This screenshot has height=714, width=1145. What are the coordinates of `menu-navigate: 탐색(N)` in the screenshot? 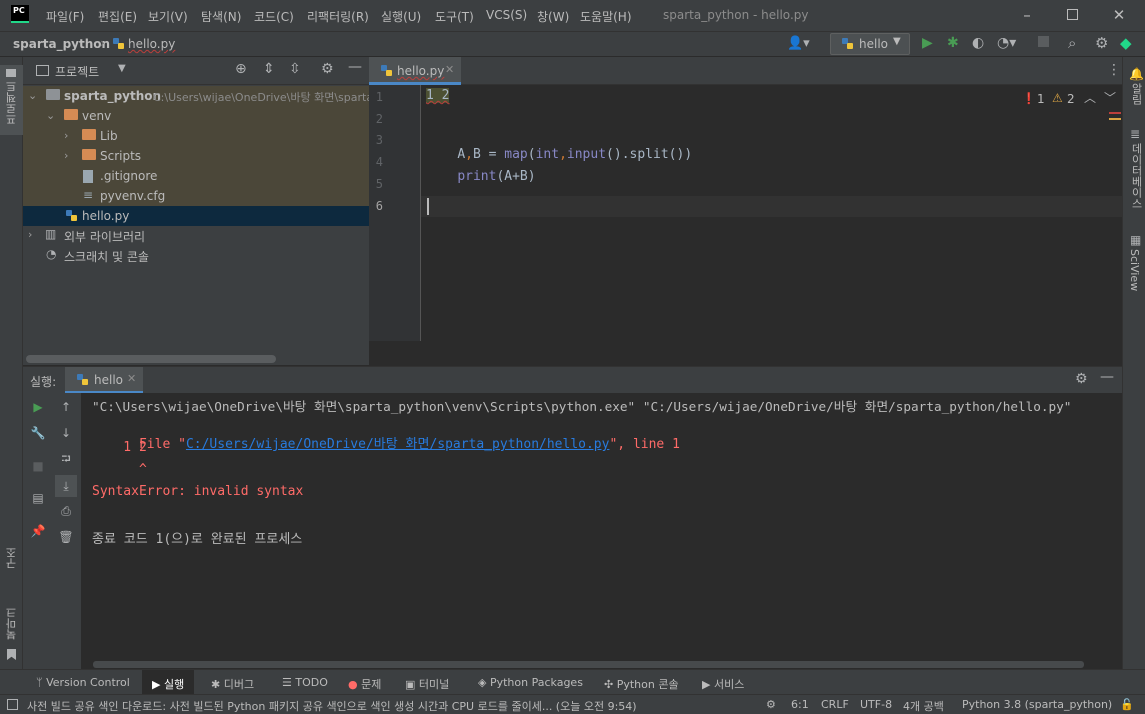 It's located at (221, 16).